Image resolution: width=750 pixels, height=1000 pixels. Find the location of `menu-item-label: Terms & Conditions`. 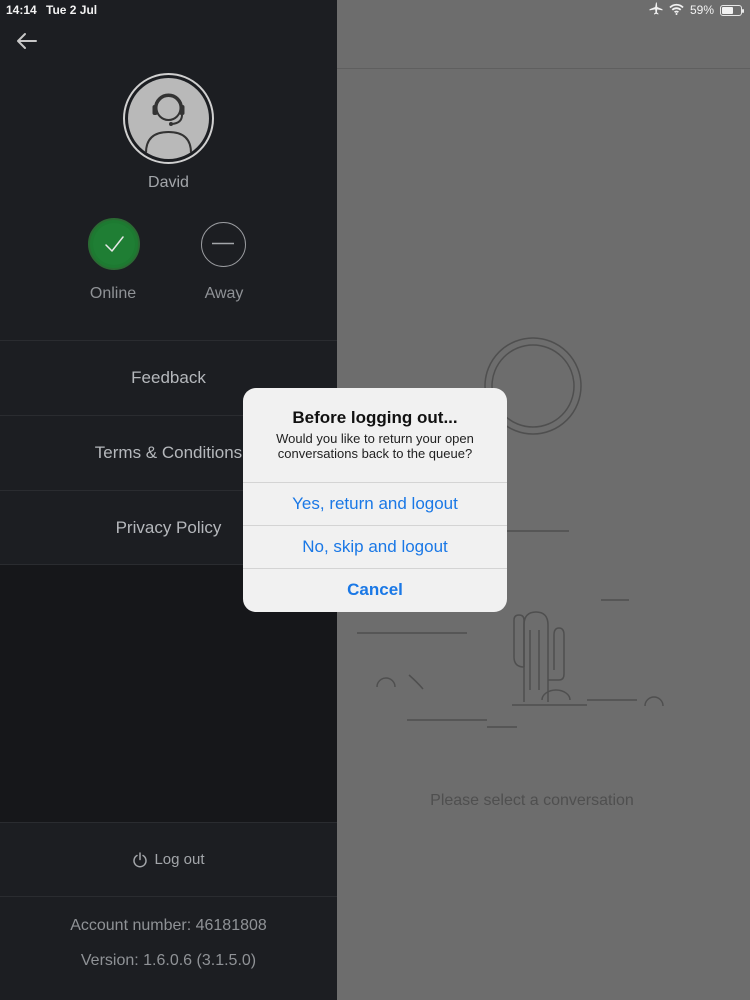

menu-item-label: Terms & Conditions is located at coordinates (168, 452).